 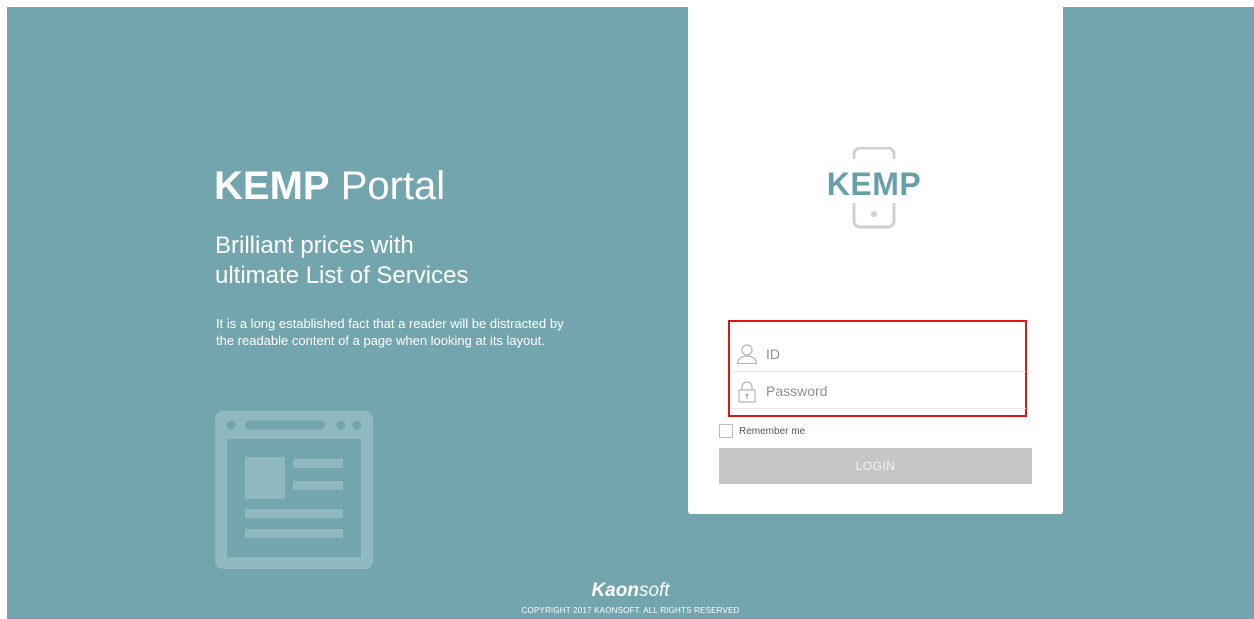 What do you see at coordinates (342, 275) in the screenshot?
I see `hero-subtitle-line2: ultimate List of Services` at bounding box center [342, 275].